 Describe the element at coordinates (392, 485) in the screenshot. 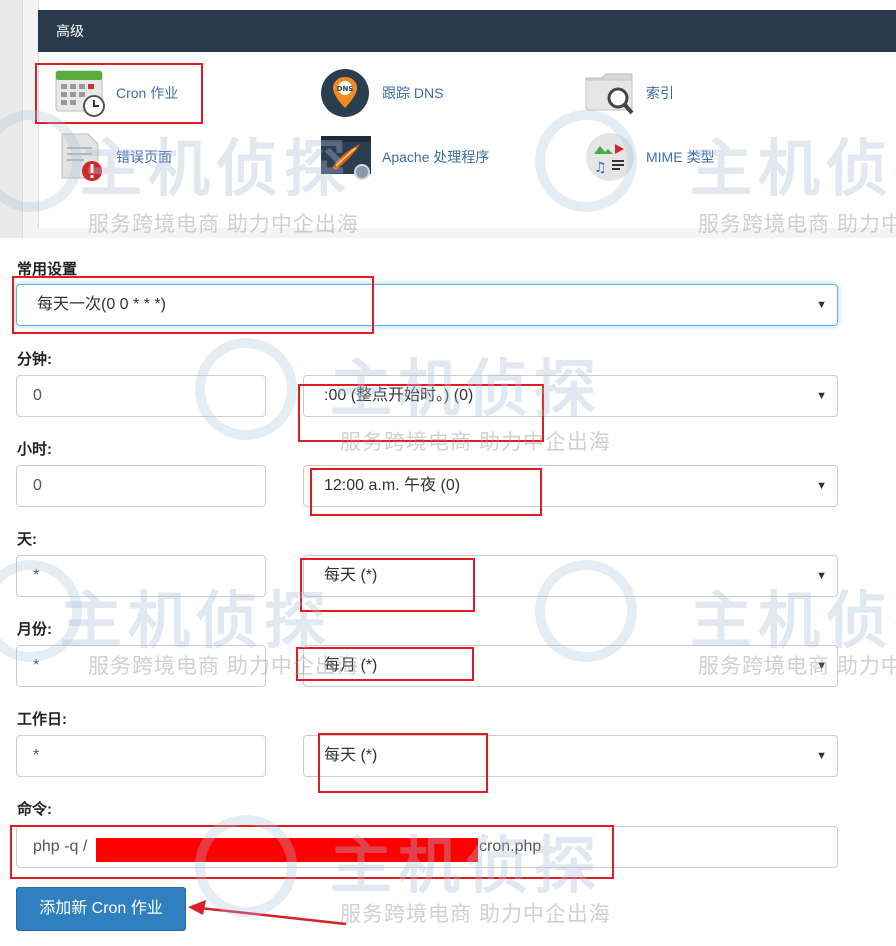

I see `hour-select-value: 12:00 a.m. 午夜 (0)` at that location.